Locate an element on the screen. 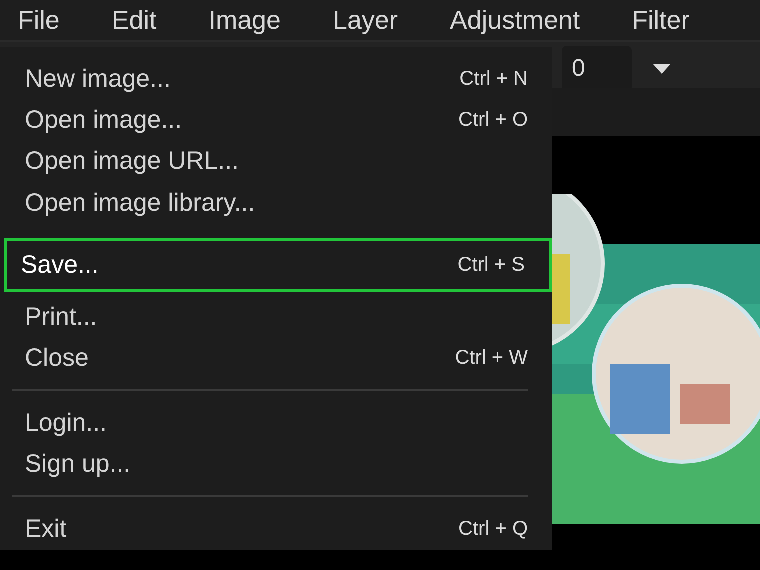 This screenshot has width=760, height=570. menu-bar-item: Layer is located at coordinates (365, 20).